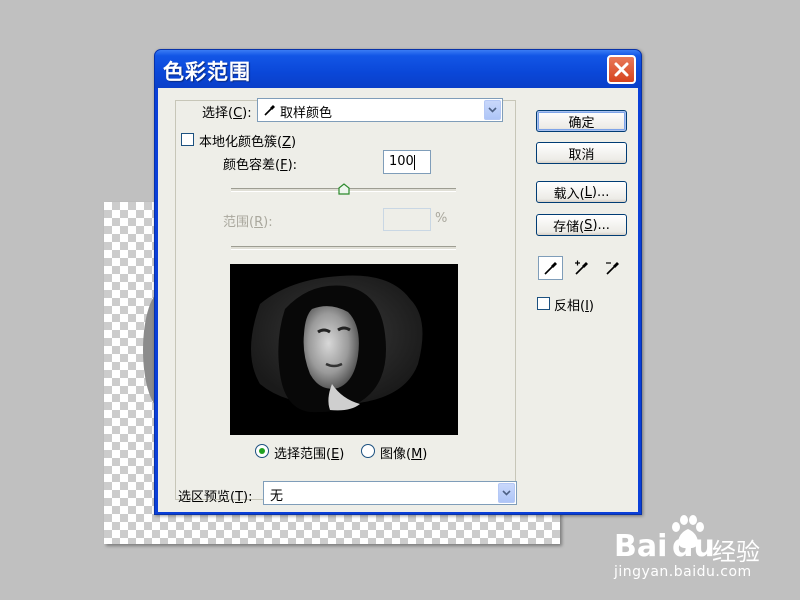 Image resolution: width=800 pixels, height=600 pixels. What do you see at coordinates (309, 454) in the screenshot?
I see `radio-selection-label: 选择范围(E)` at bounding box center [309, 454].